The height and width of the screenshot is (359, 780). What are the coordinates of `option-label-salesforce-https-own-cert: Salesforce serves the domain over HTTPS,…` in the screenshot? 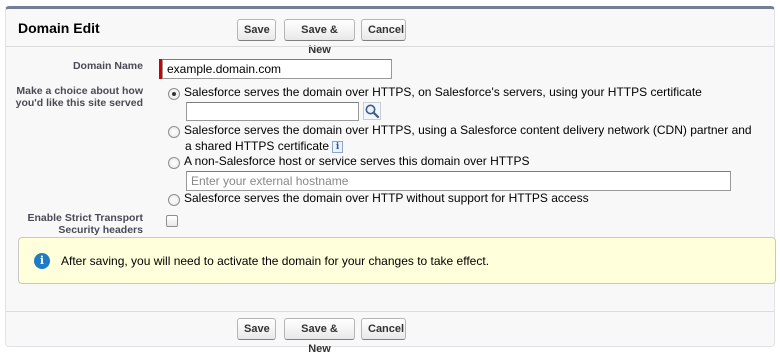 It's located at (443, 92).